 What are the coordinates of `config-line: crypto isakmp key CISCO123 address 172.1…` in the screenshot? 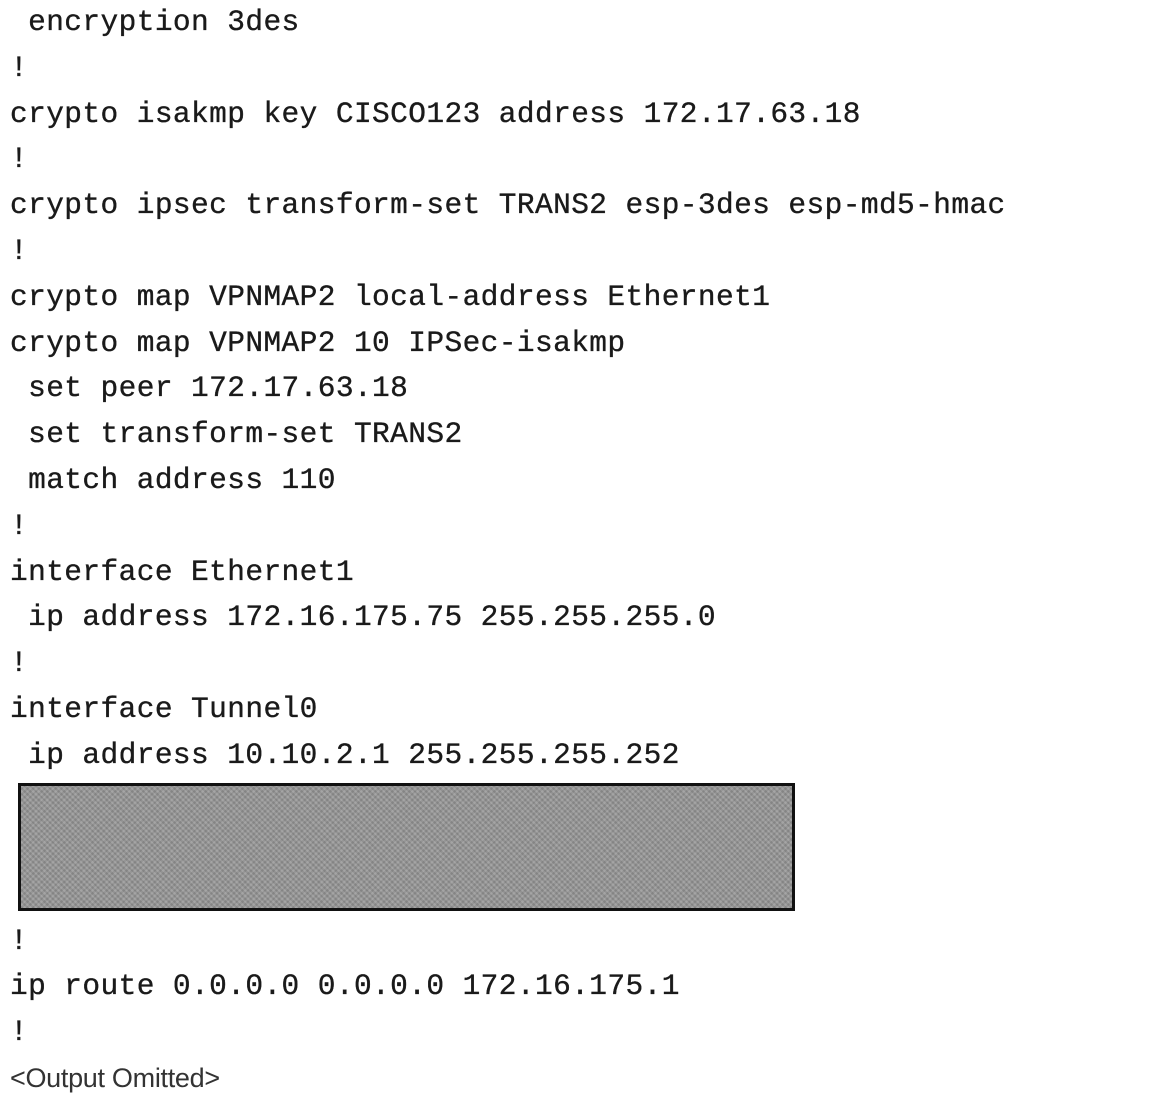 It's located at (435, 113).